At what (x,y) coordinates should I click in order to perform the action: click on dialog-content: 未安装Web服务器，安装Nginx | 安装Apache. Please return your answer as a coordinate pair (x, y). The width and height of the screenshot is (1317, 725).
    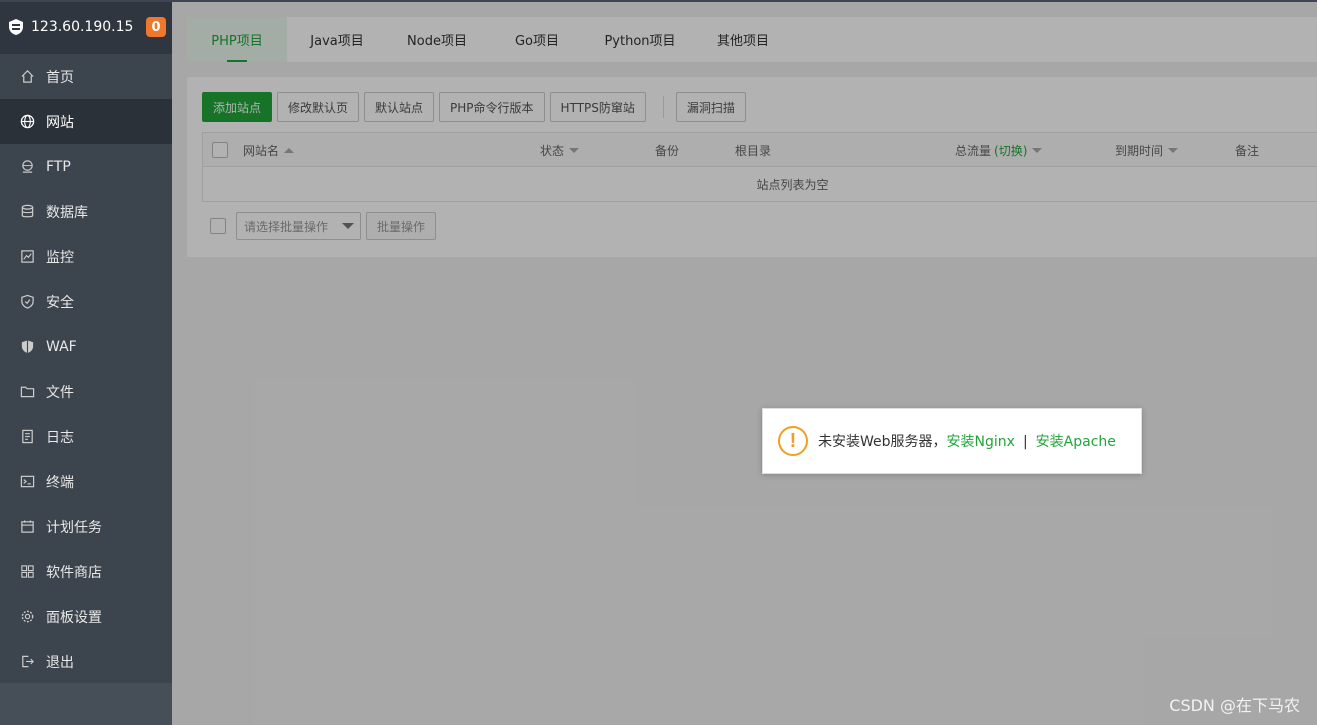
    Looking at the image, I should click on (967, 441).